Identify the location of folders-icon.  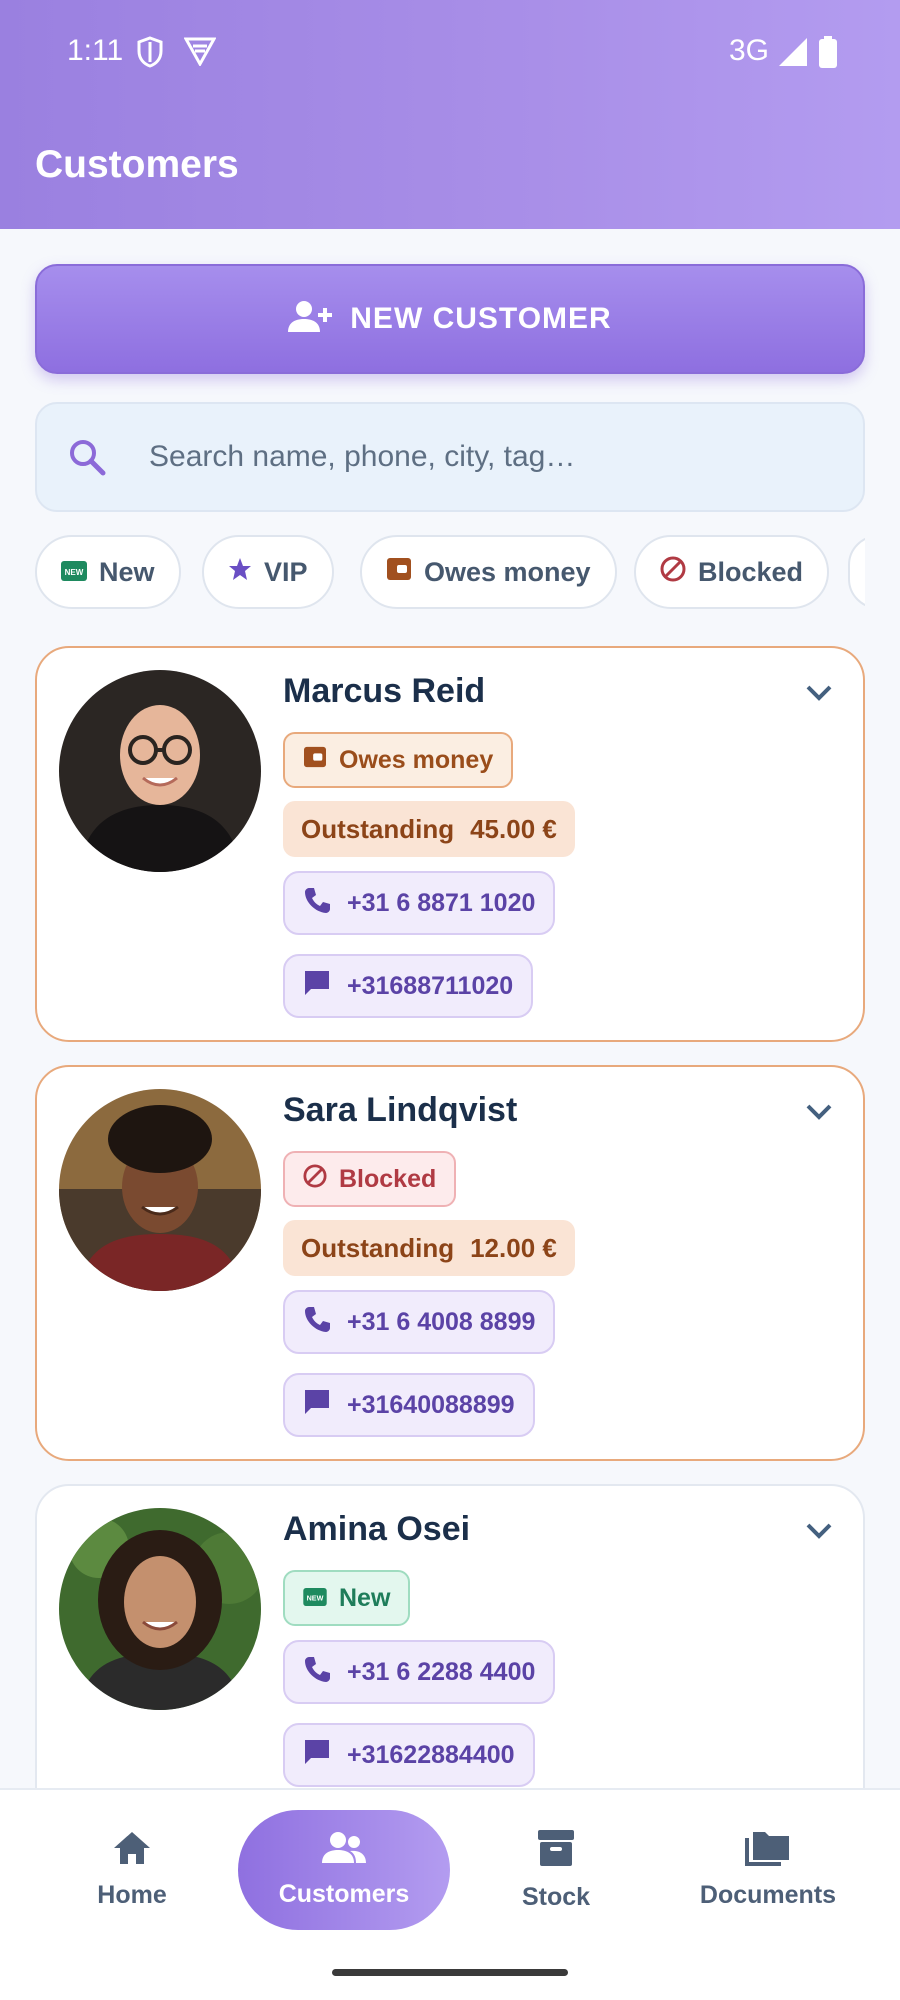
(768, 1851).